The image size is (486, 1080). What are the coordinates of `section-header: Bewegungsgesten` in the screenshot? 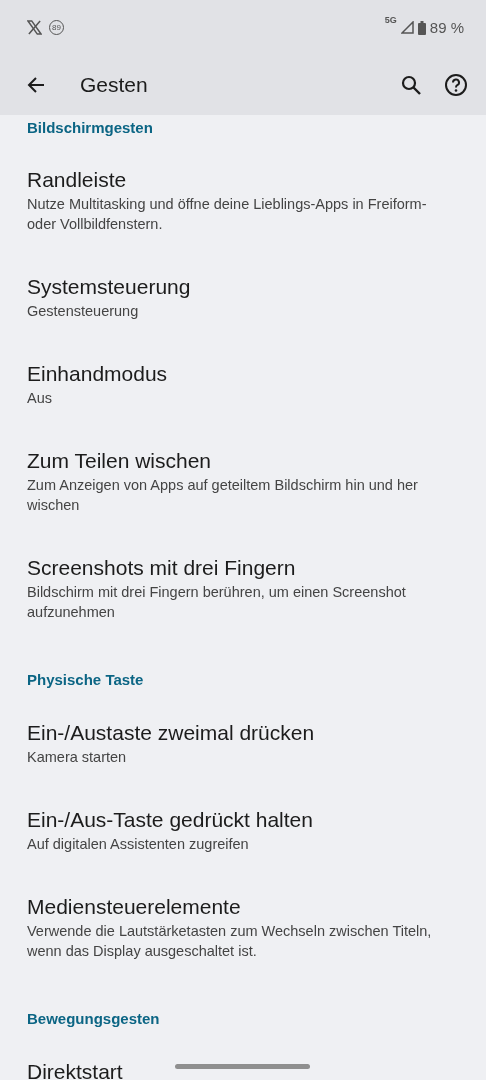 It's located at (93, 1019).